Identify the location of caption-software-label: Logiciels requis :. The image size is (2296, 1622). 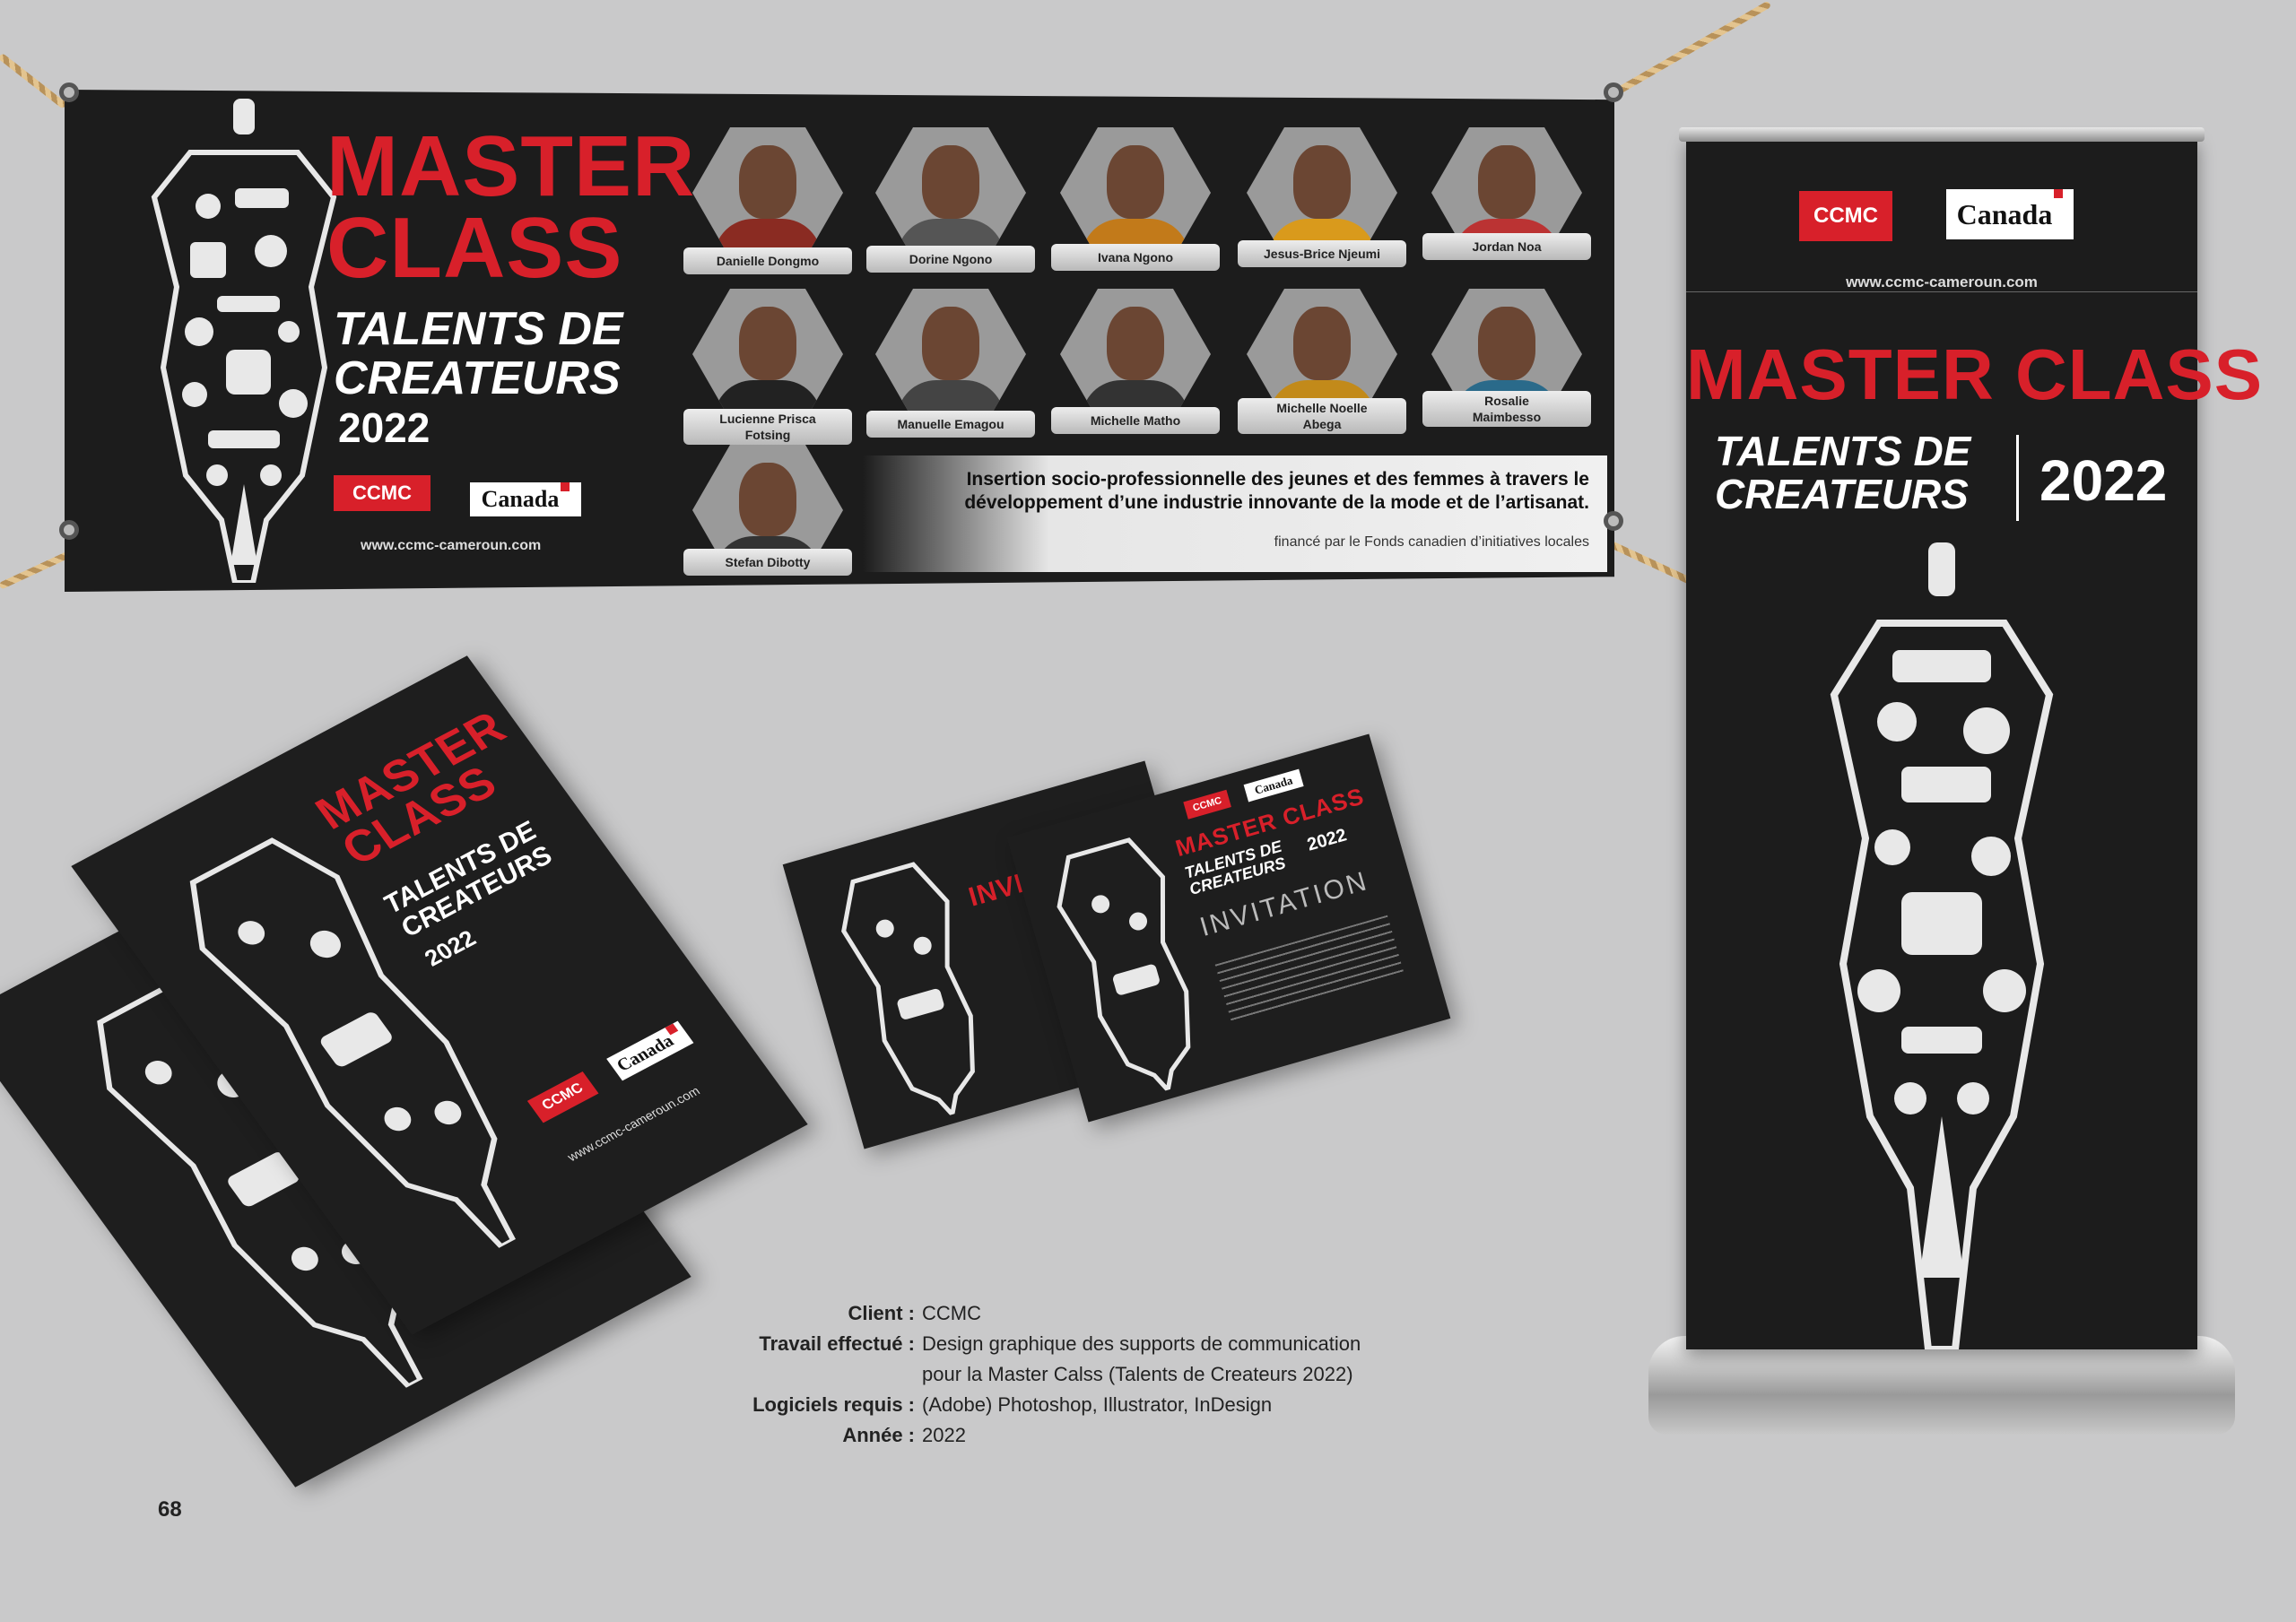
(833, 1404).